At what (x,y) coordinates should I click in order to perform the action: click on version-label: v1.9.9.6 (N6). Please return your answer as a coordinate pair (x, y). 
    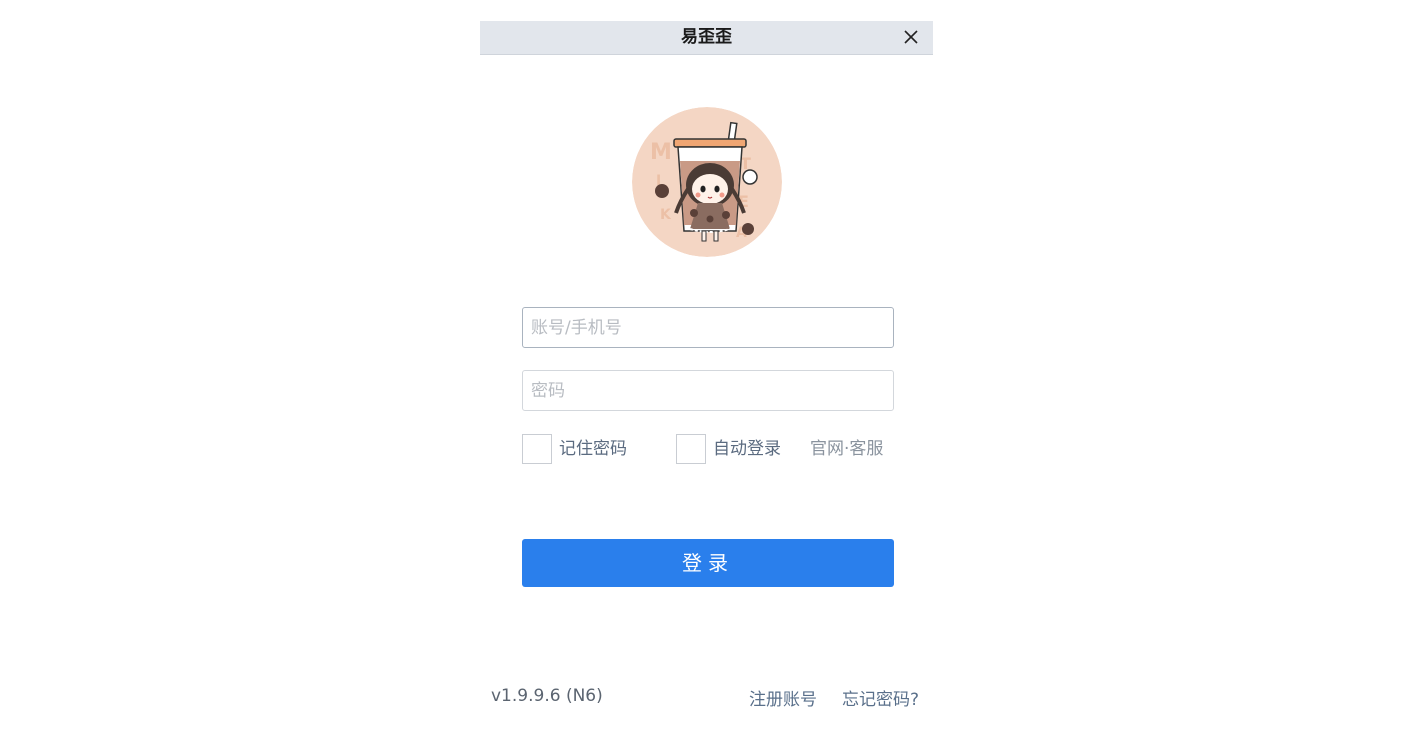
    Looking at the image, I should click on (547, 696).